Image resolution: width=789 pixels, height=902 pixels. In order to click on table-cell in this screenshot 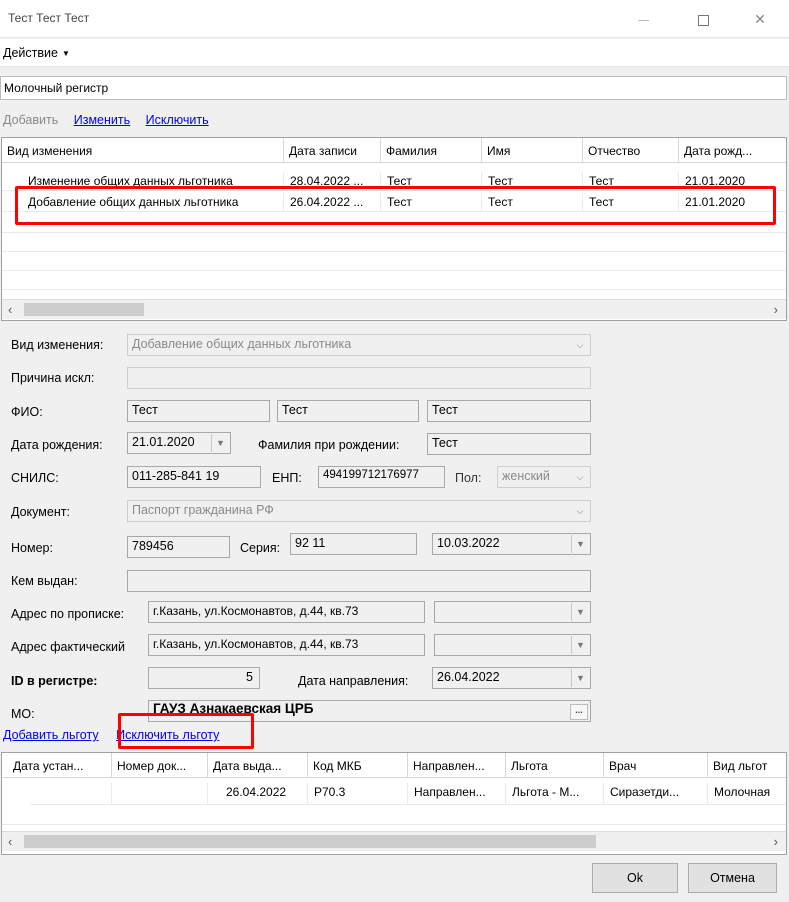, I will do `click(160, 794)`.